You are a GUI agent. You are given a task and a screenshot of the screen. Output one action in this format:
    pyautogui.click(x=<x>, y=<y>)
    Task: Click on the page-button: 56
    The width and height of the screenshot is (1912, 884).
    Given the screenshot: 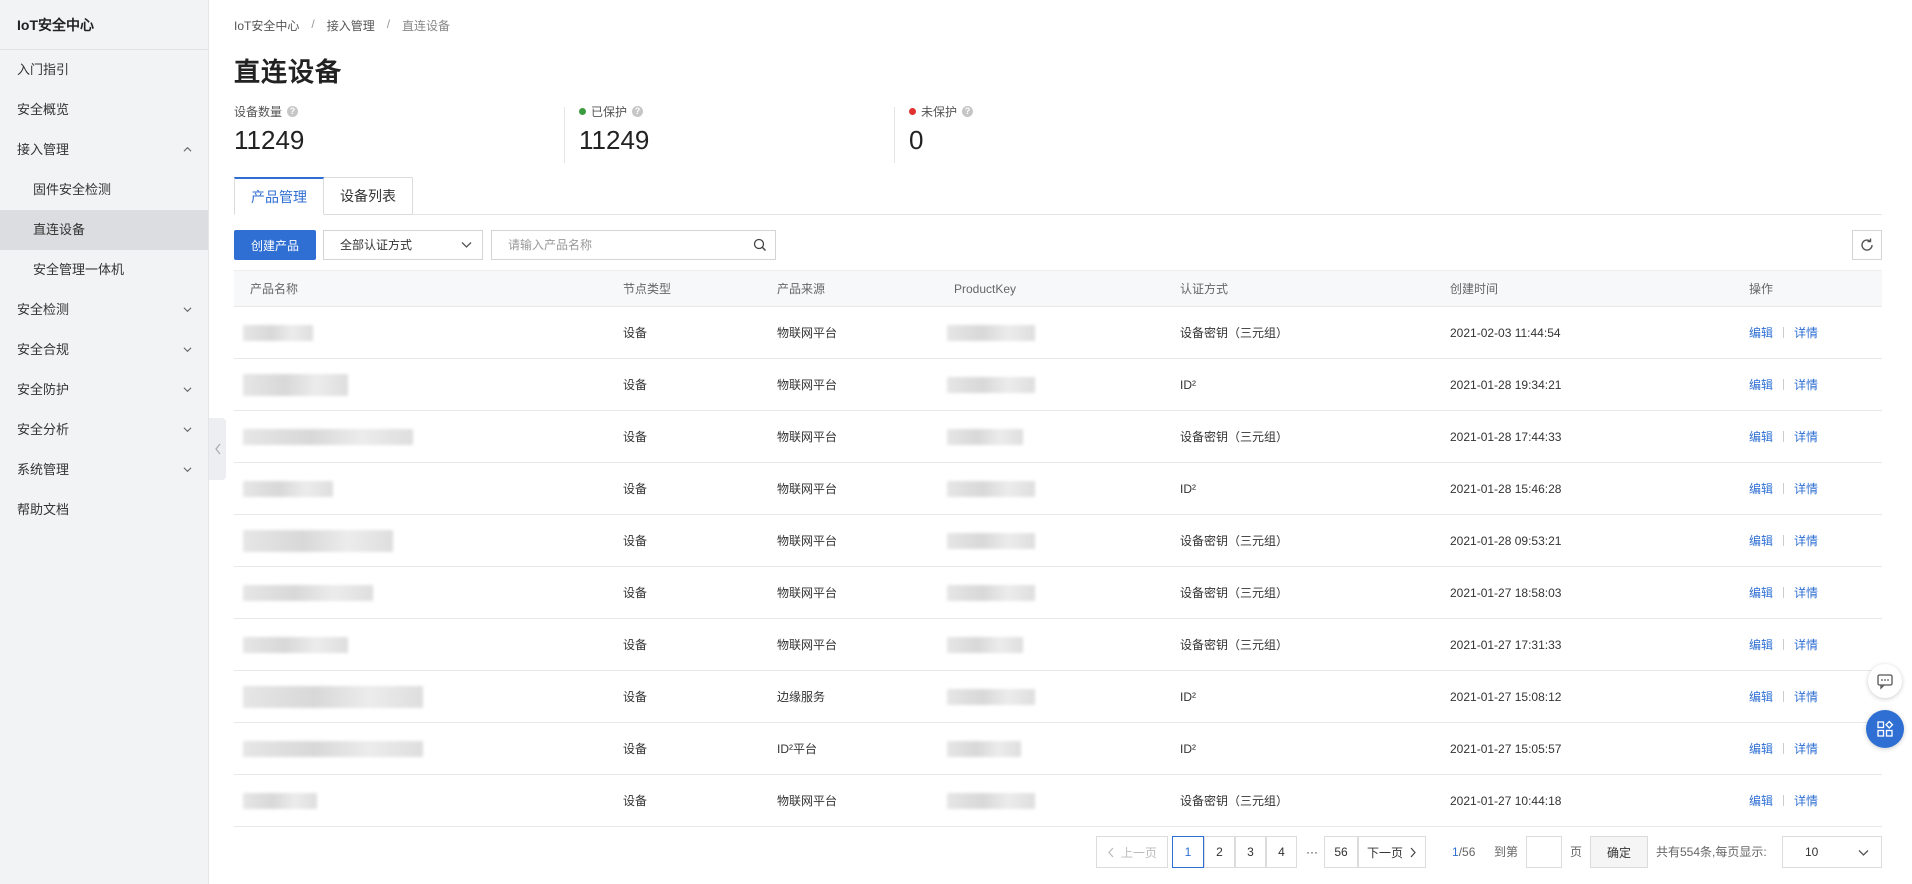 What is the action you would take?
    pyautogui.click(x=1341, y=852)
    